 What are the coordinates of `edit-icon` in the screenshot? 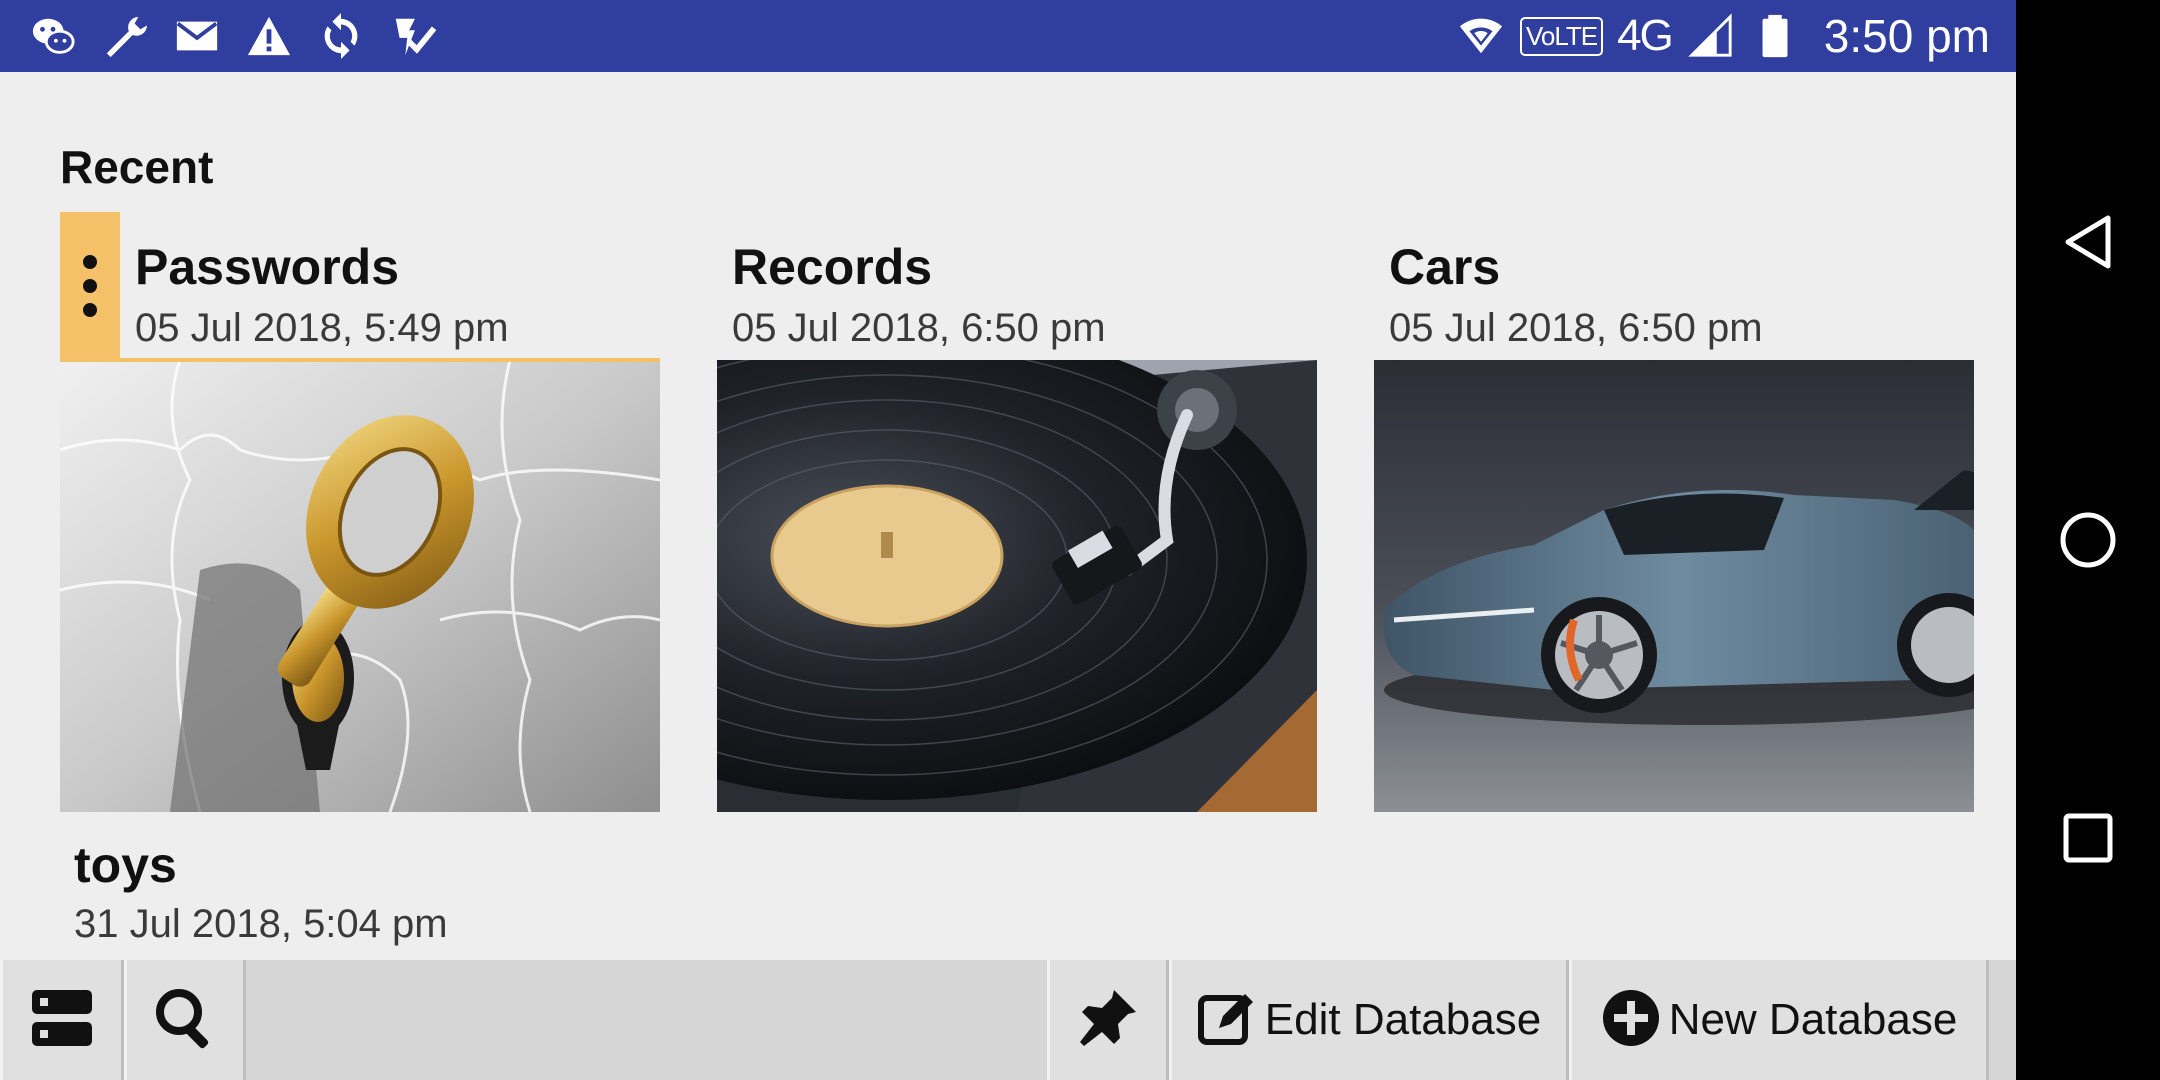 It's located at (1227, 1020).